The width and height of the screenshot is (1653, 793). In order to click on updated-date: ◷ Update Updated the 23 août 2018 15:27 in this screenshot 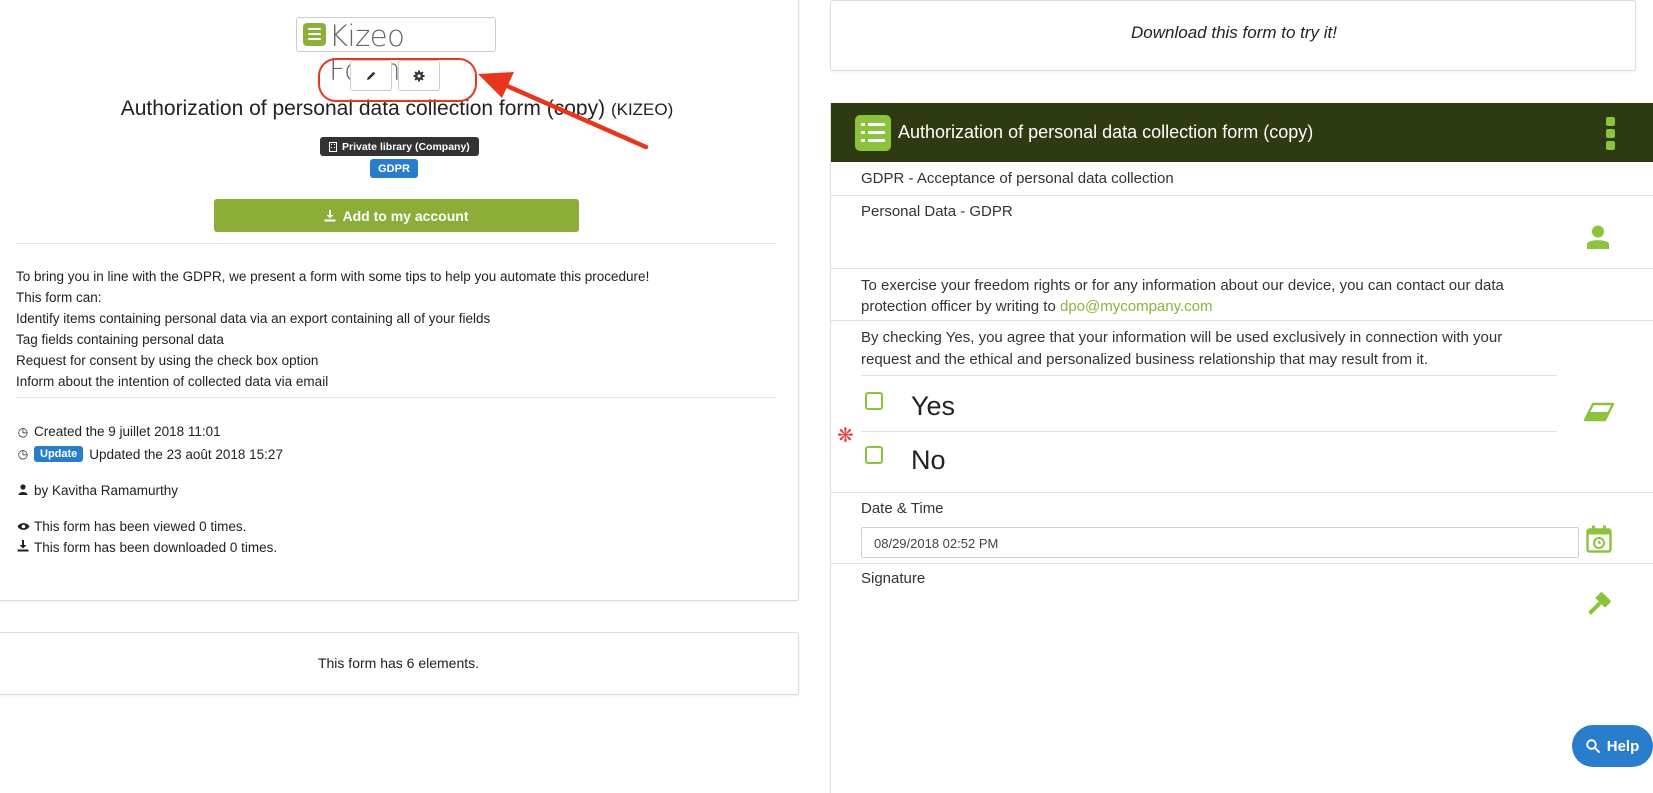, I will do `click(149, 454)`.